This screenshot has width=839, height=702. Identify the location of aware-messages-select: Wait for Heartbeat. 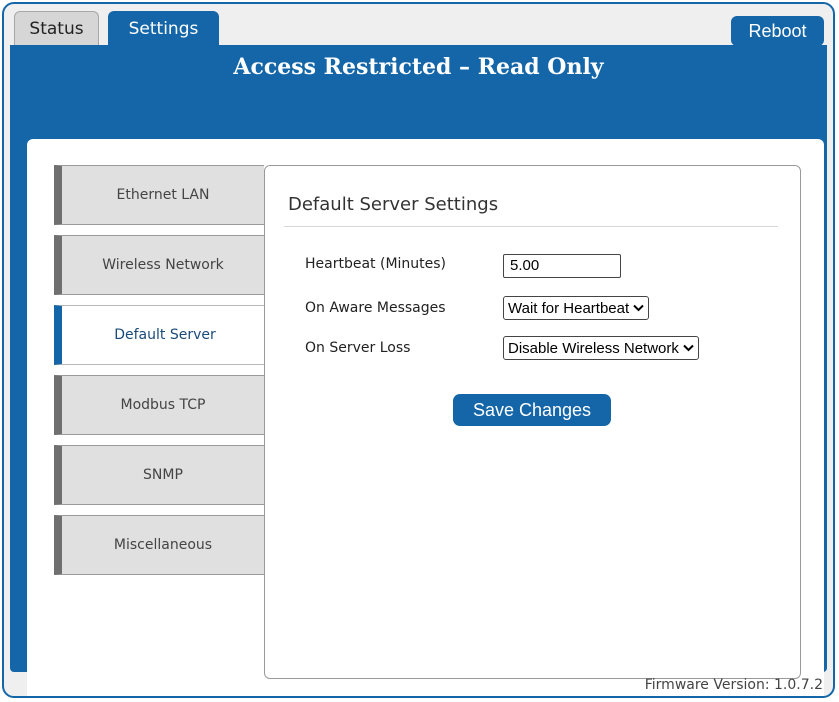
(576, 308).